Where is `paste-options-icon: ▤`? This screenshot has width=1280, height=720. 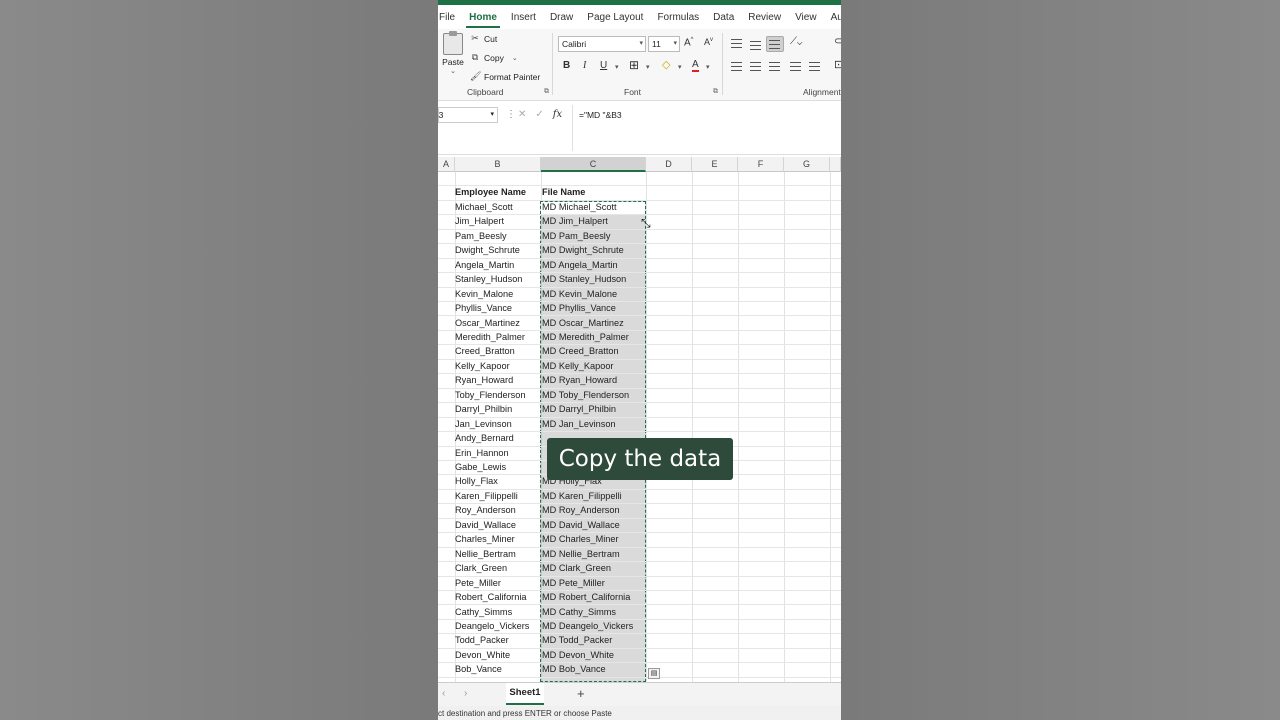 paste-options-icon: ▤ is located at coordinates (654, 673).